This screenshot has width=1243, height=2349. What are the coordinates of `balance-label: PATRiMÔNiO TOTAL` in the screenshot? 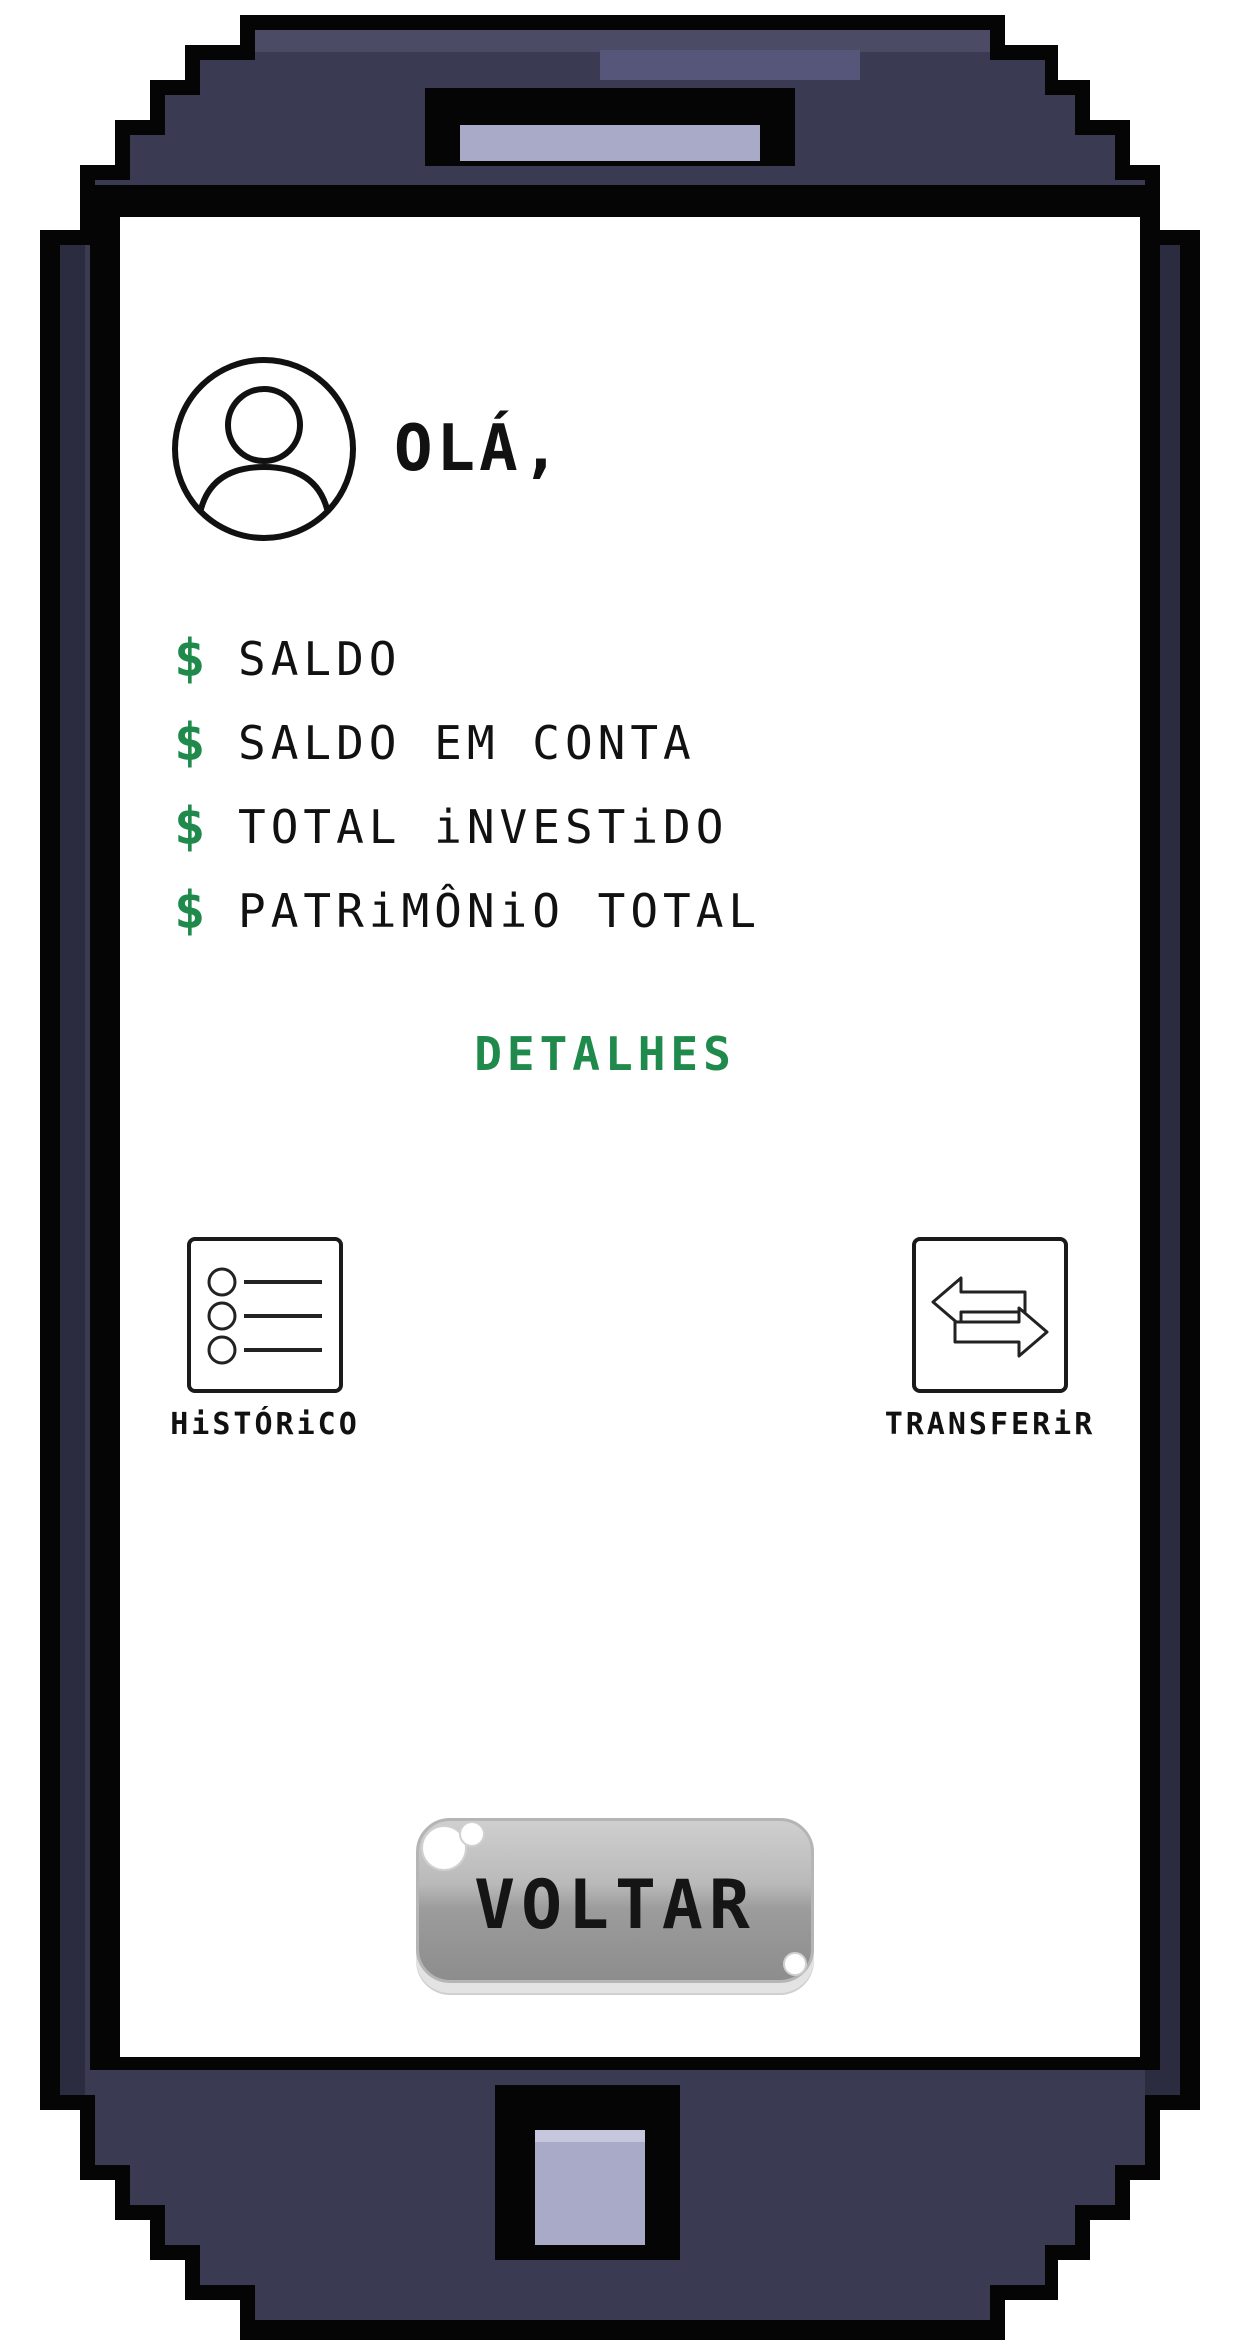 It's located at (500, 911).